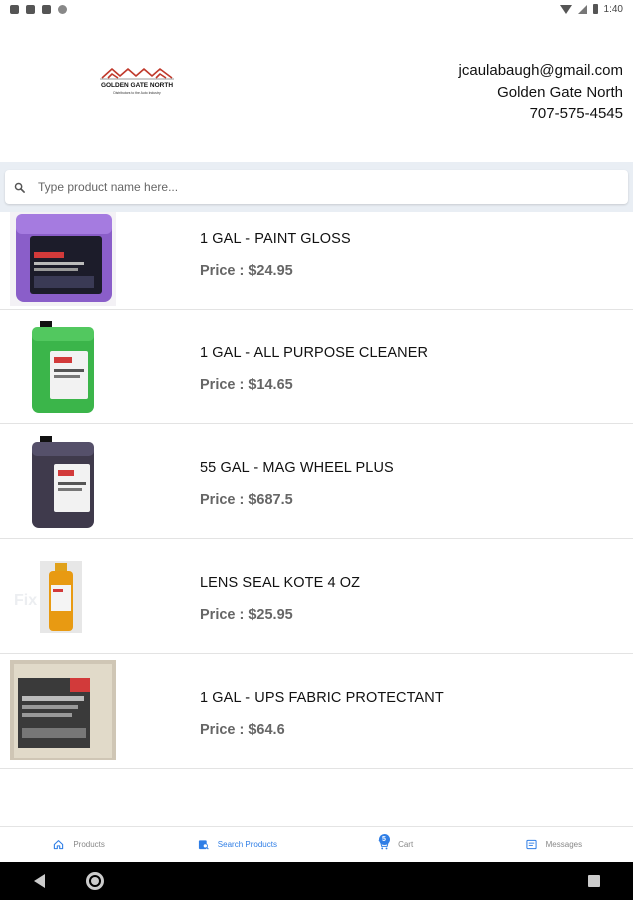 This screenshot has height=900, width=633. I want to click on tab-products: Products, so click(79, 844).